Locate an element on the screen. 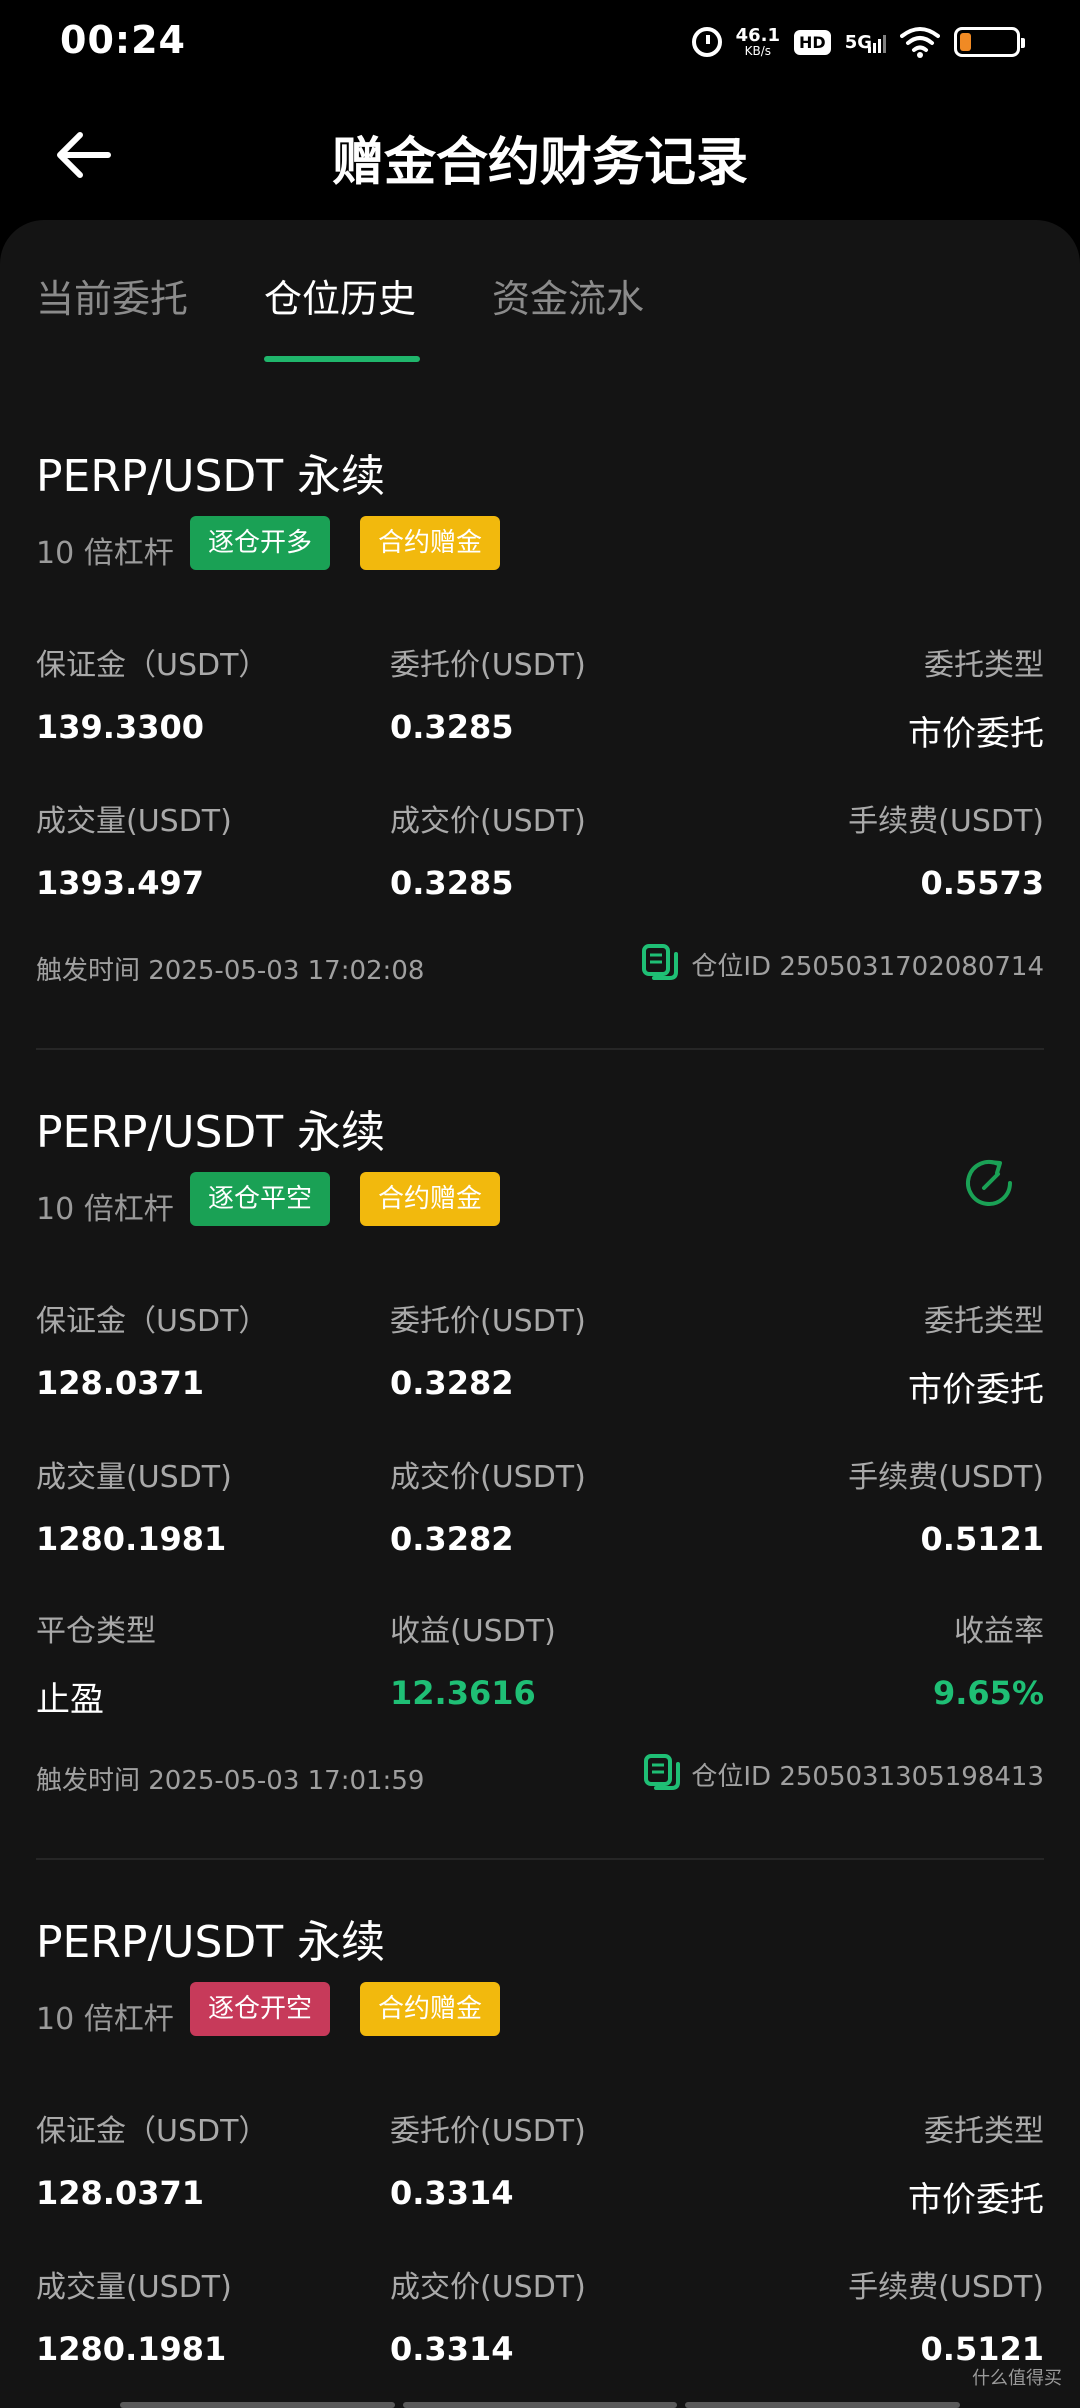  tab-active-indicator is located at coordinates (342, 359).